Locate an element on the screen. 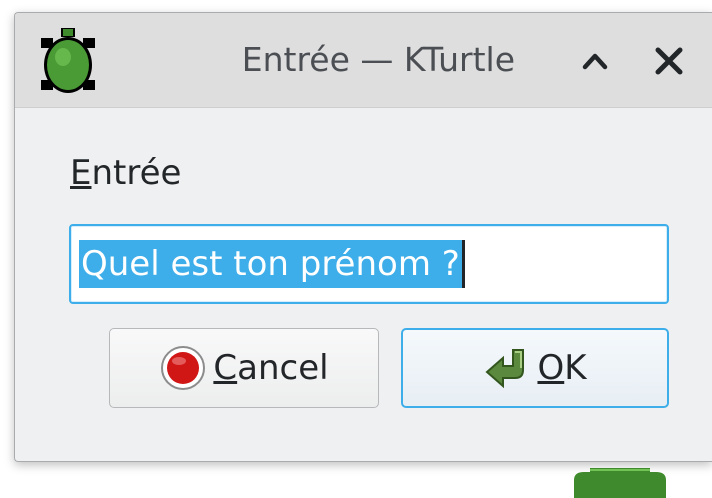 The image size is (712, 498). cancel-button: Cancel is located at coordinates (244, 368).